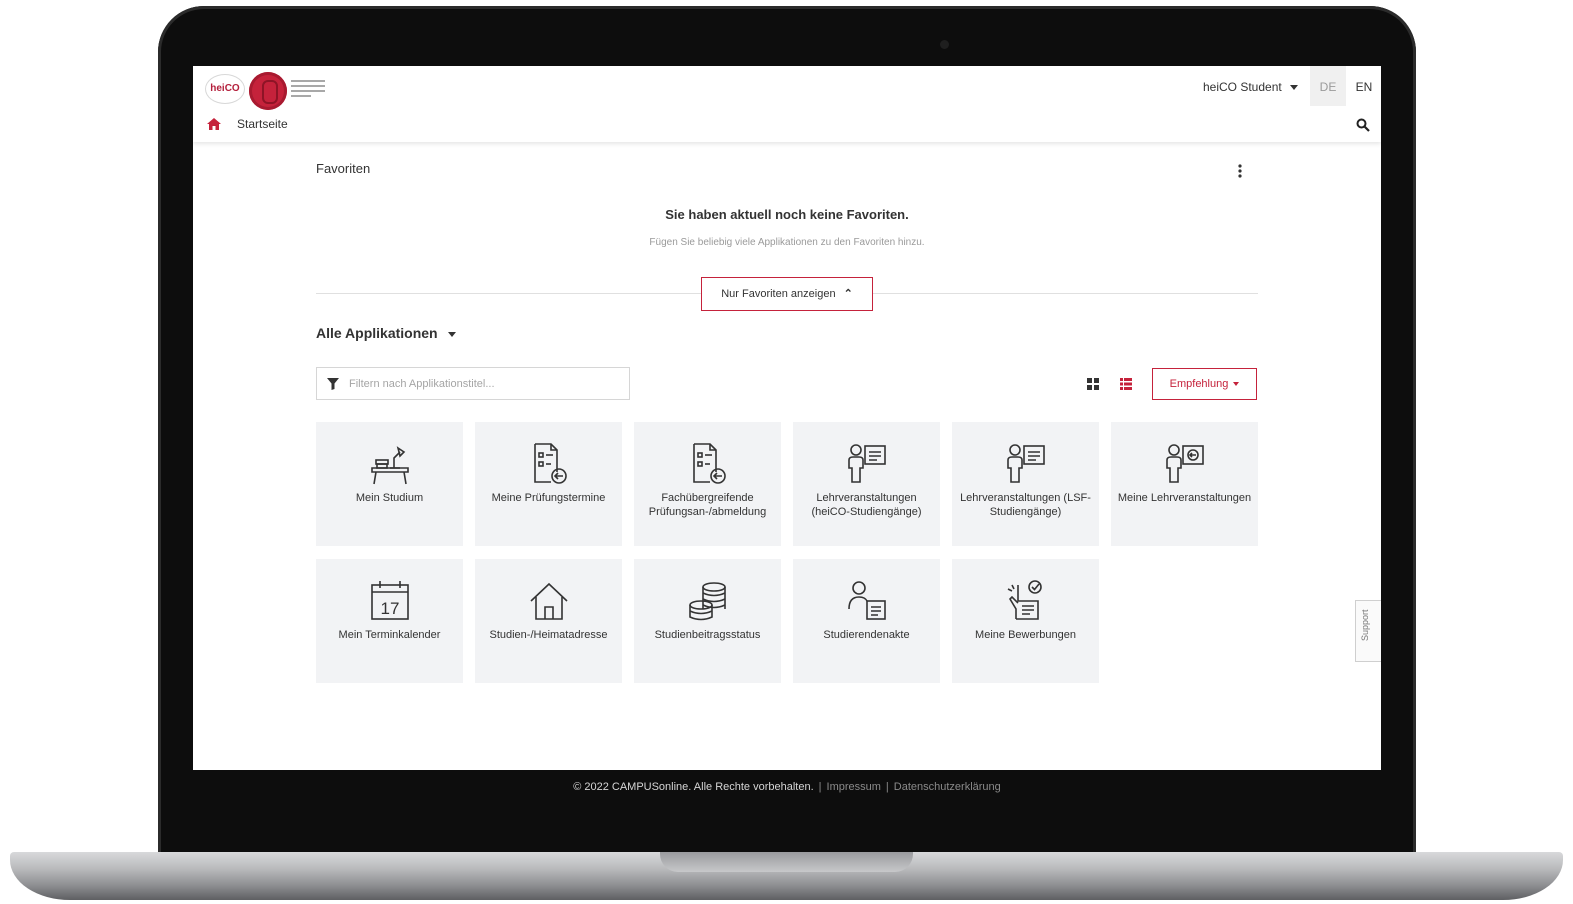 Image resolution: width=1573 pixels, height=904 pixels. What do you see at coordinates (848, 294) in the screenshot?
I see `chevron-up-icon: ⌃` at bounding box center [848, 294].